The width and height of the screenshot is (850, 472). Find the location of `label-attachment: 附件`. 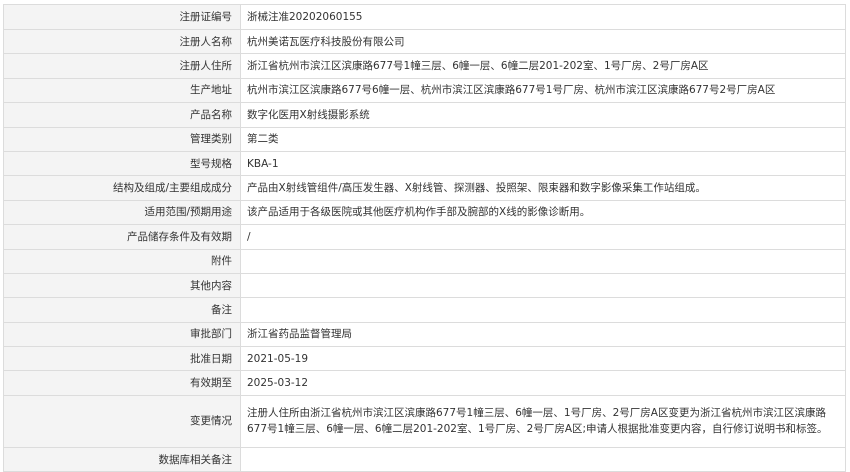

label-attachment: 附件 is located at coordinates (122, 261).